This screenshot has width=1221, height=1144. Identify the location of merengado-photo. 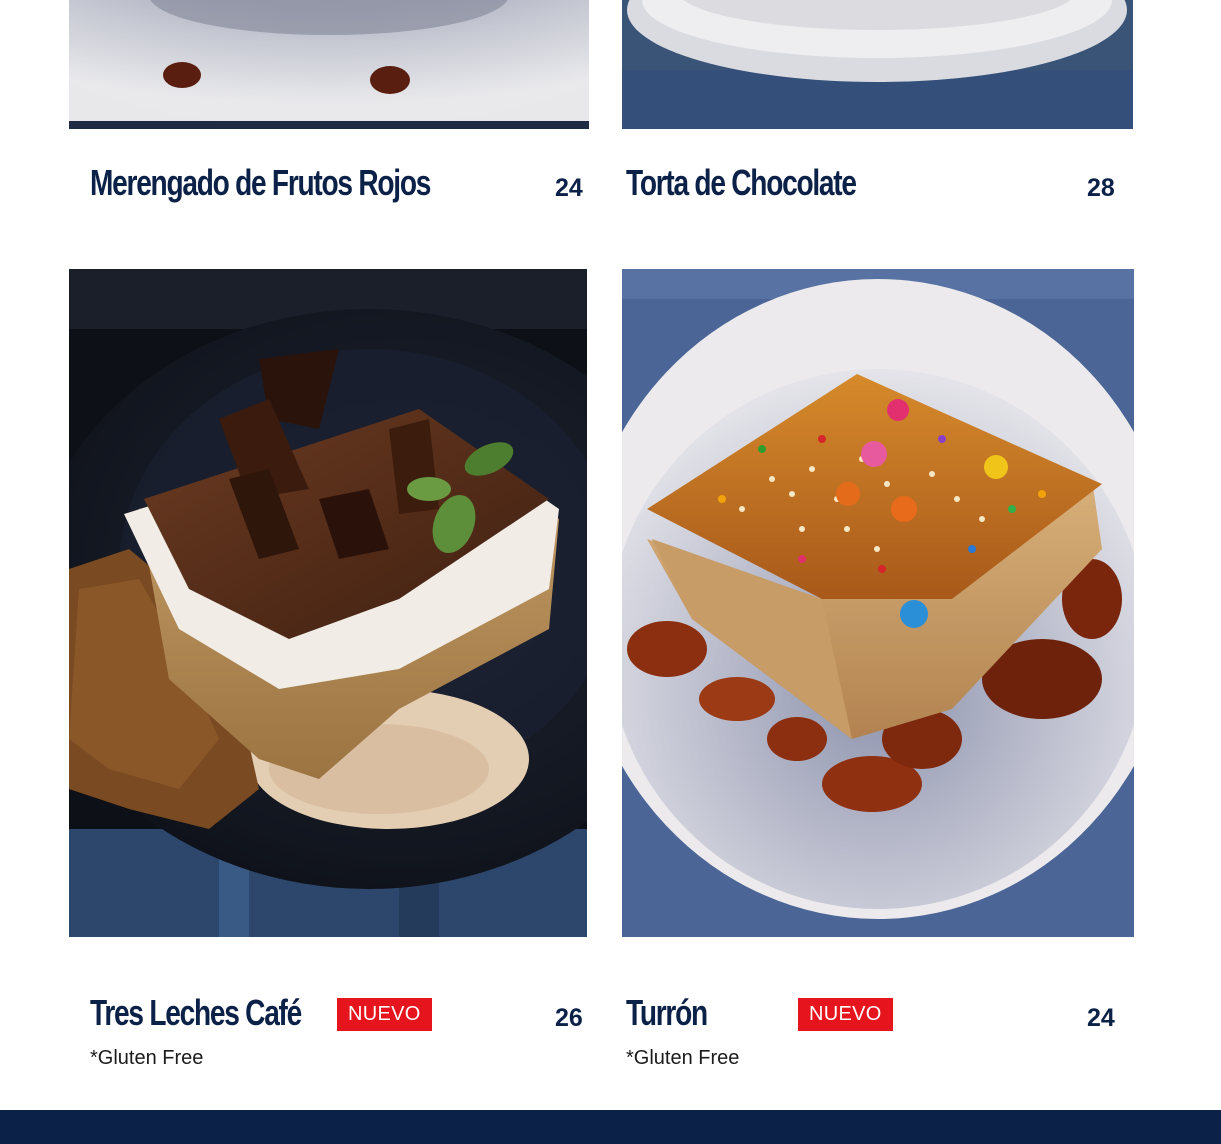
(329, 64).